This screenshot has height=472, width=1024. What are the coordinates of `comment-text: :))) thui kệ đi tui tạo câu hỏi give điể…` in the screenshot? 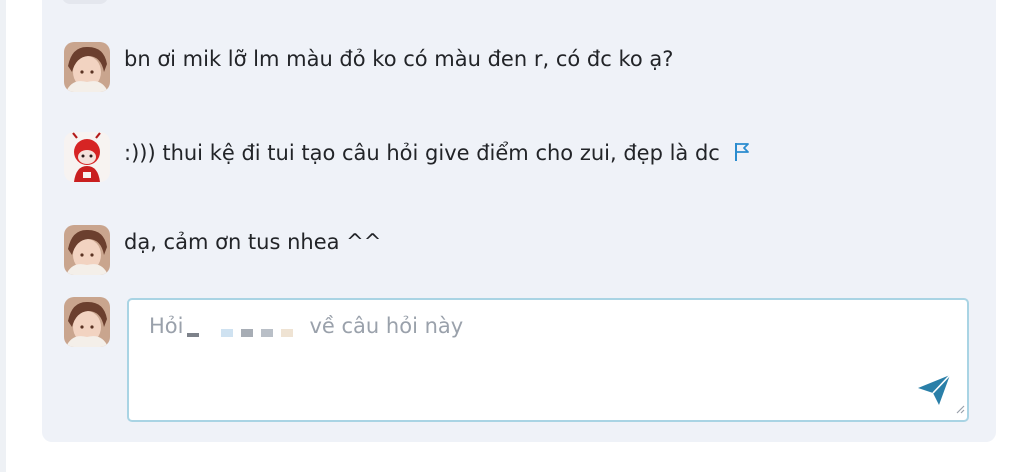 It's located at (437, 154).